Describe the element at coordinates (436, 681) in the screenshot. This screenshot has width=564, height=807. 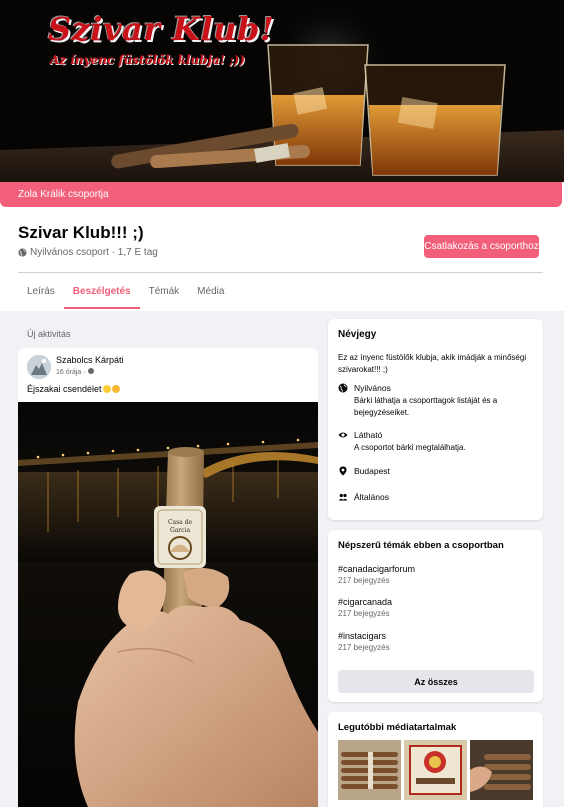
I see `see-all-topics-button: Az összes` at that location.